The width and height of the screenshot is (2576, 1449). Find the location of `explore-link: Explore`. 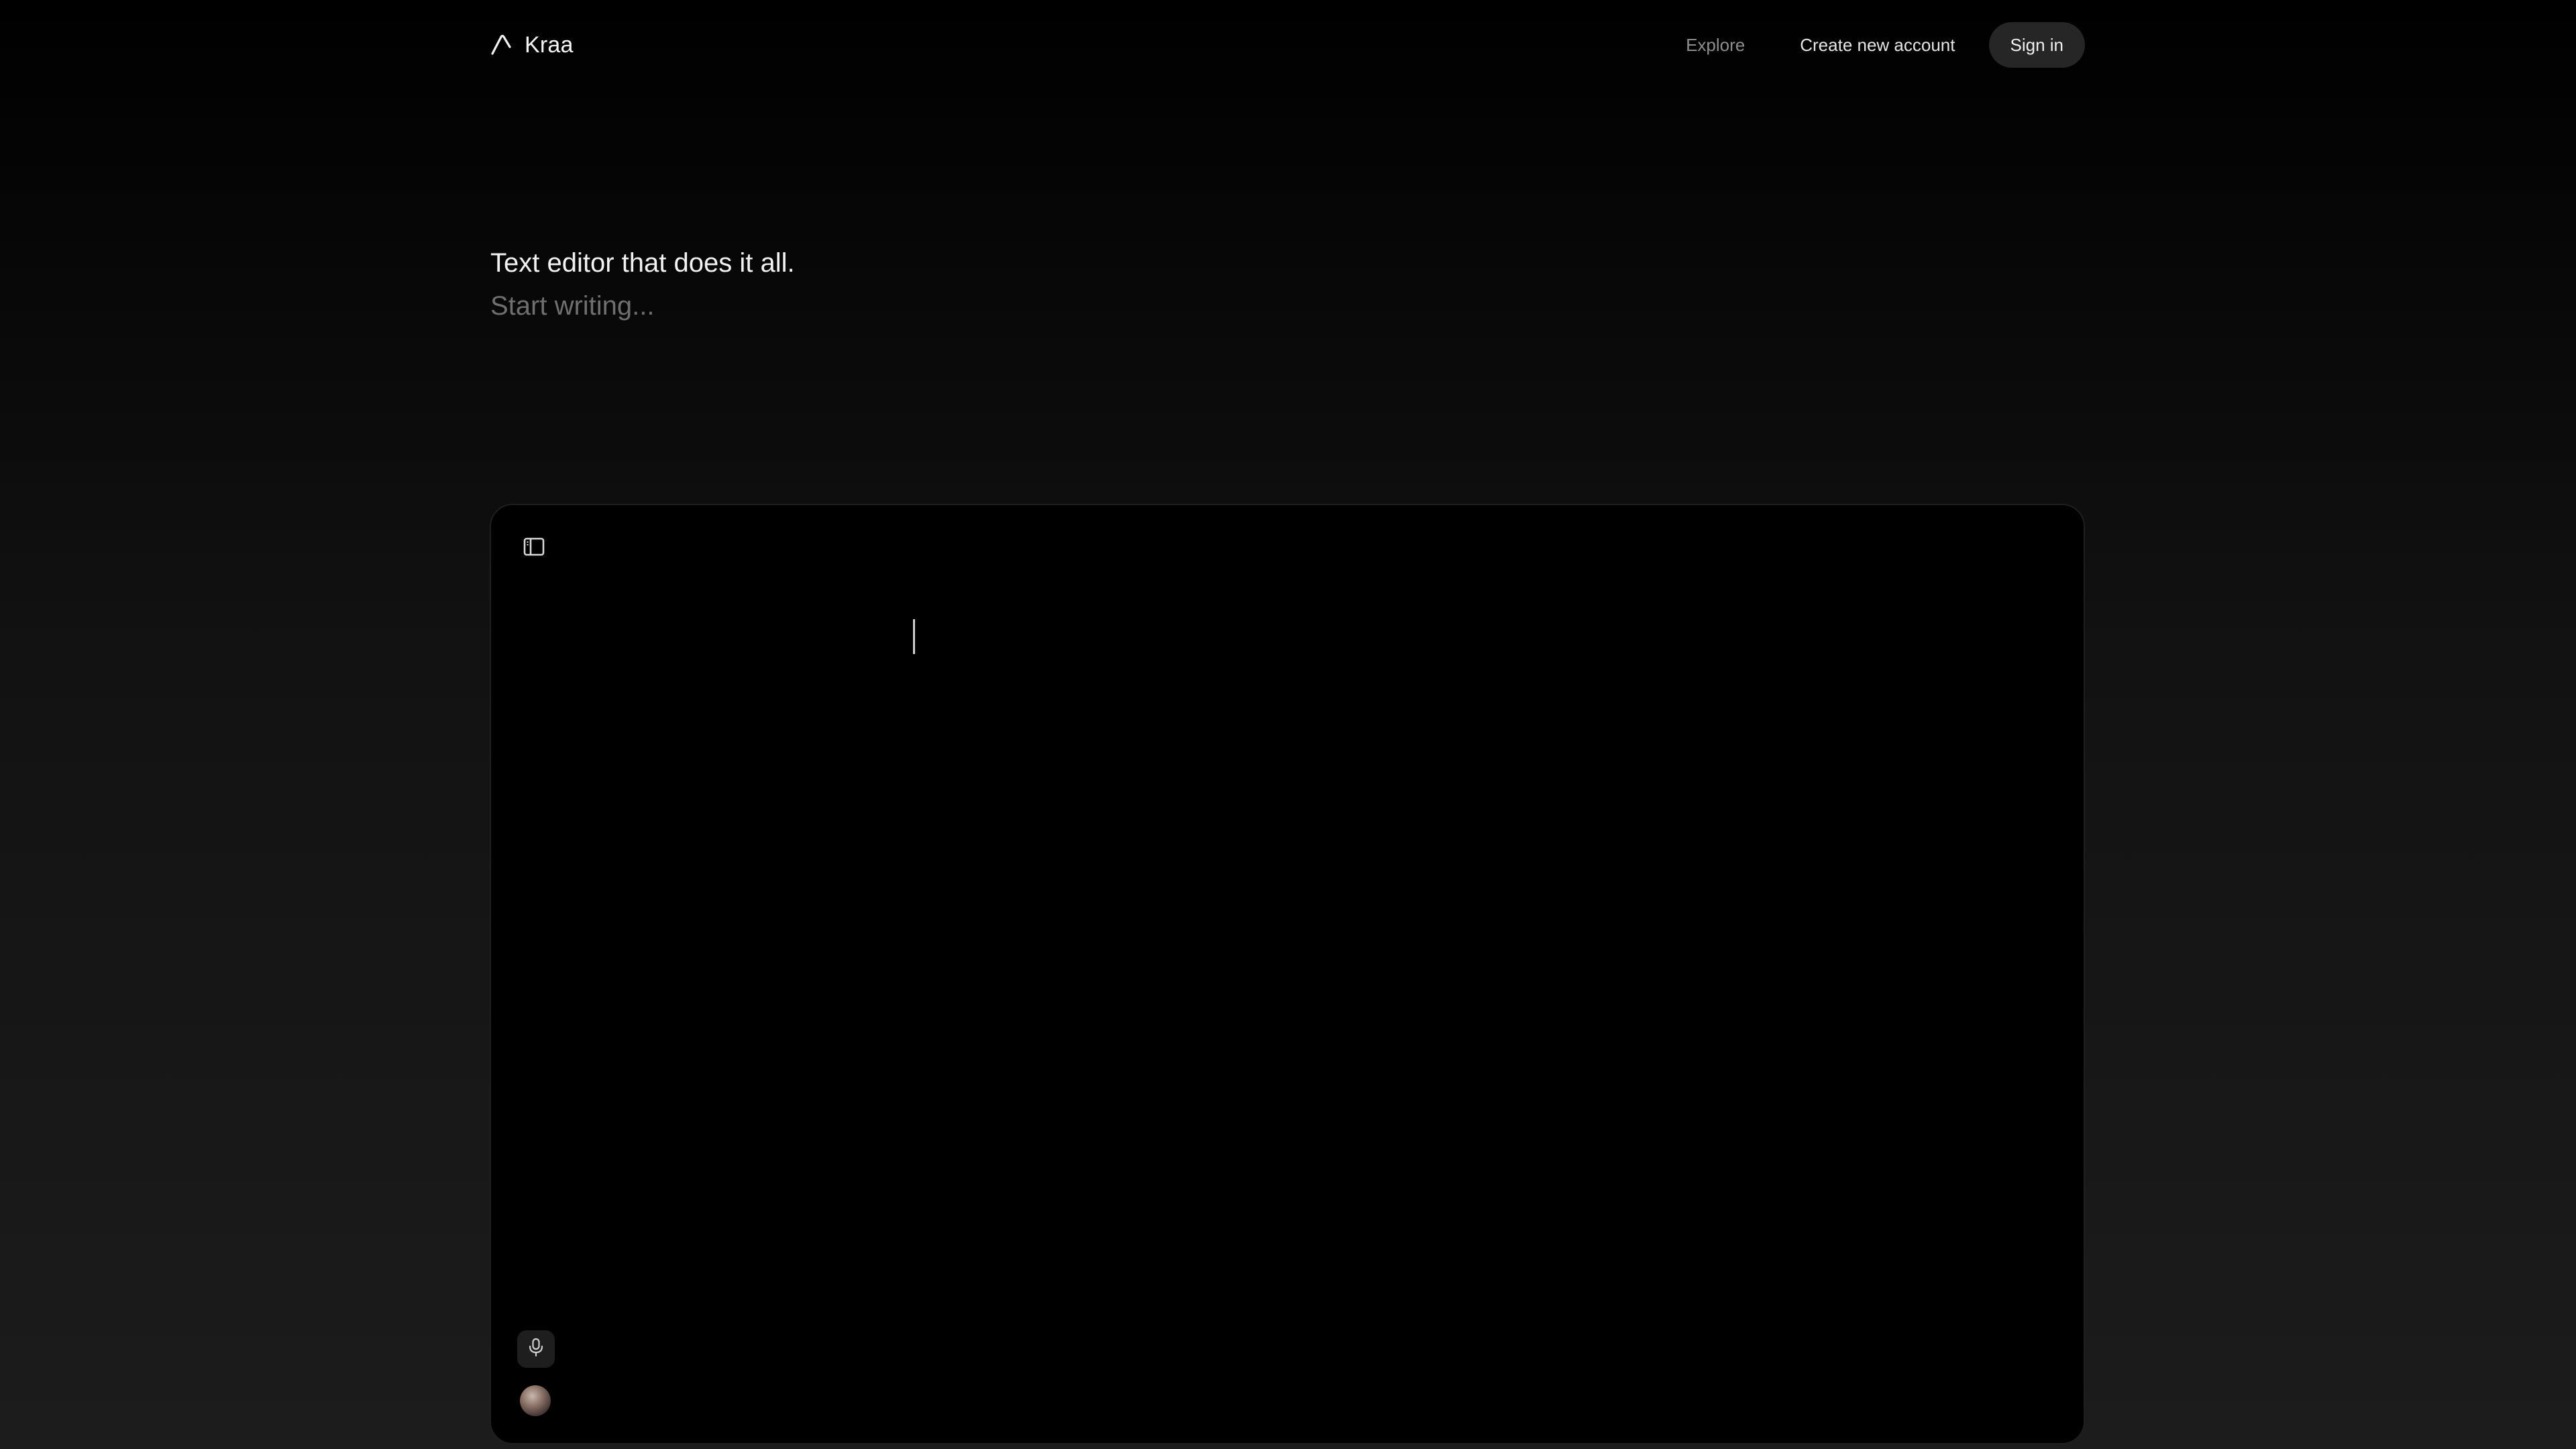

explore-link: Explore is located at coordinates (1715, 45).